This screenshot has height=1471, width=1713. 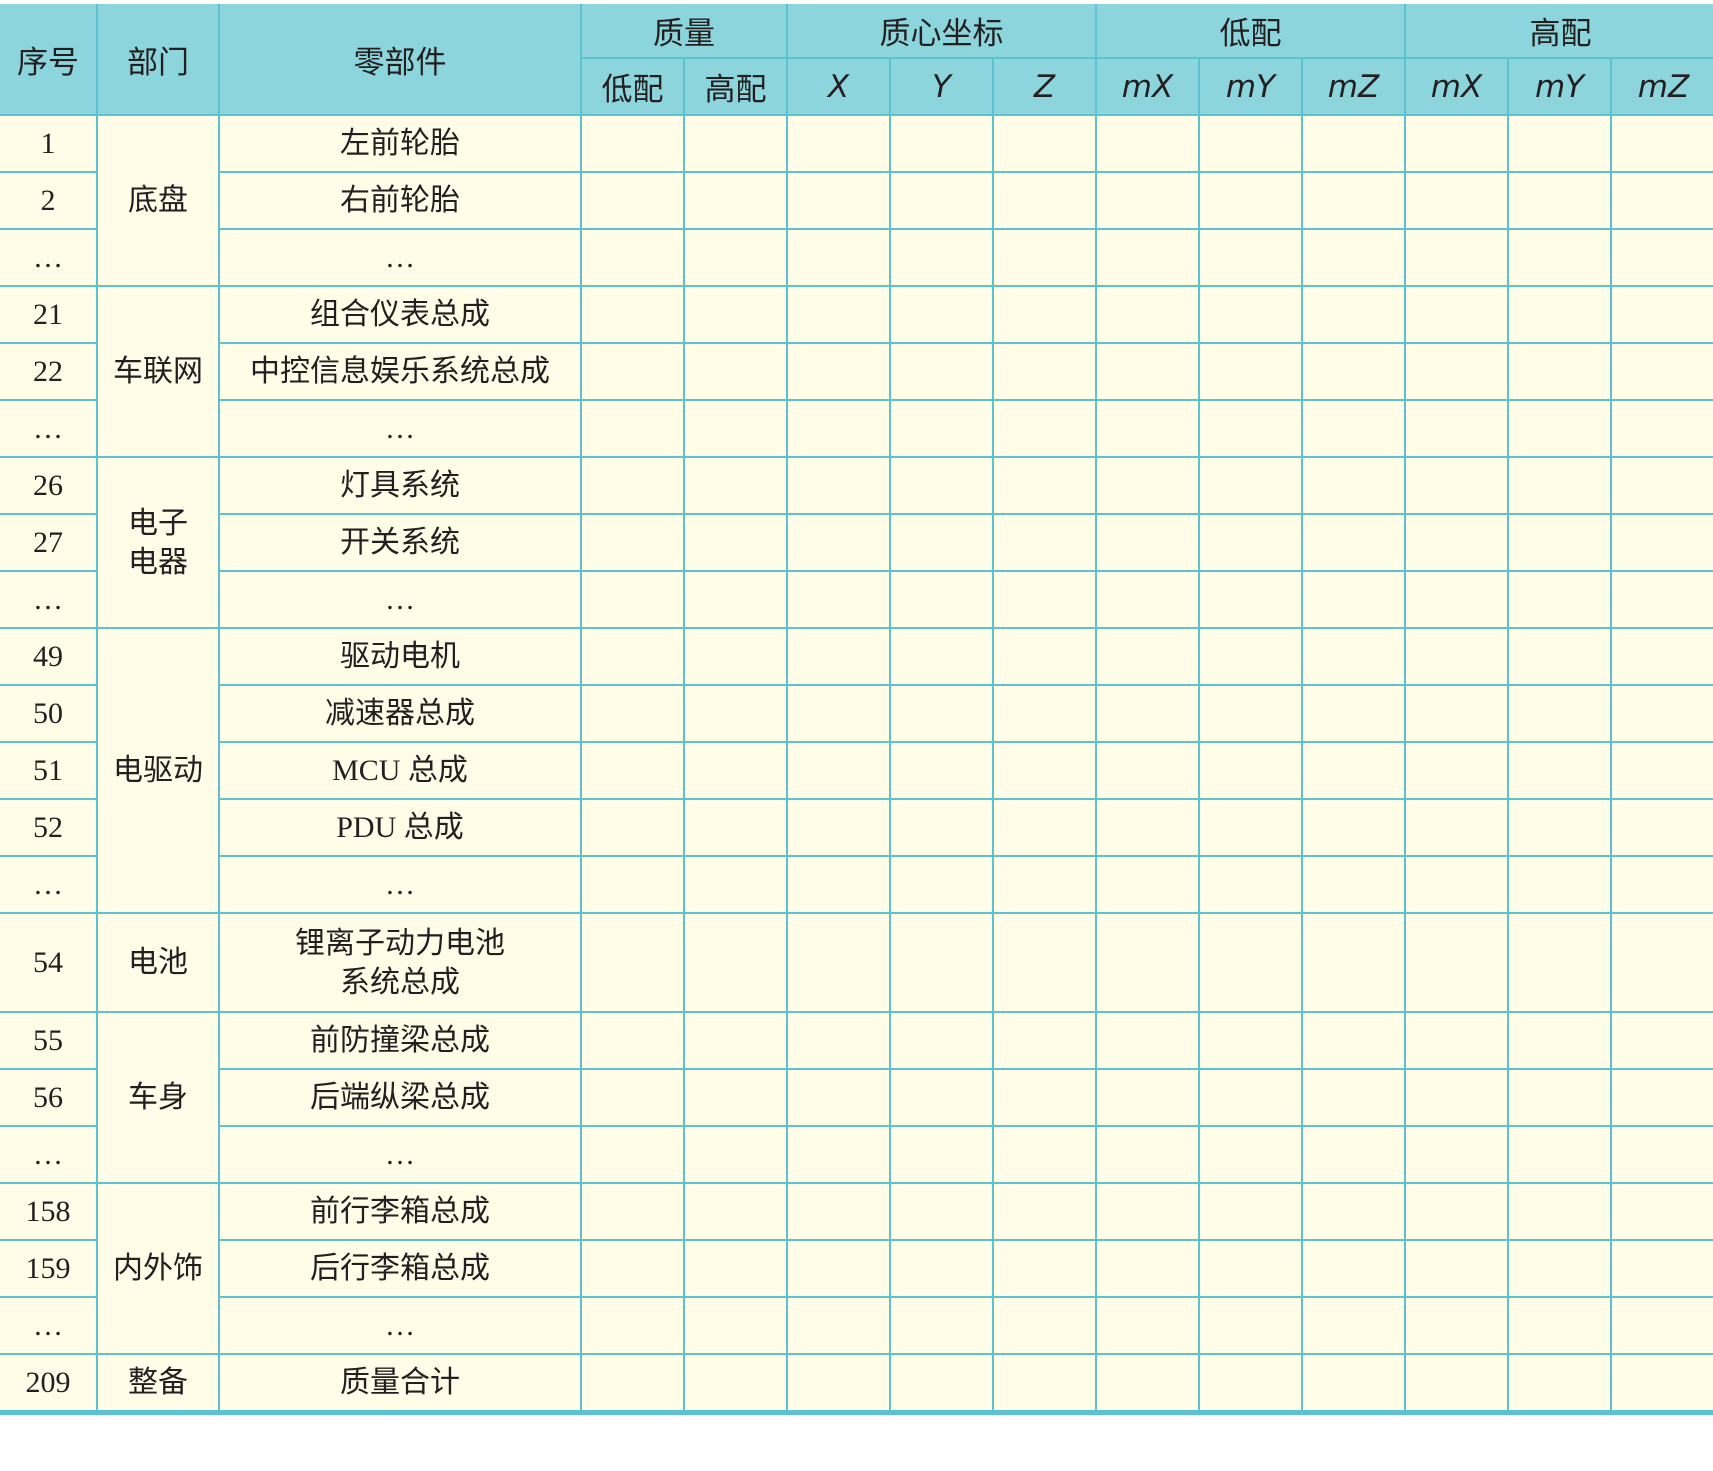 What do you see at coordinates (838, 86) in the screenshot?
I see `header-cog-x: X` at bounding box center [838, 86].